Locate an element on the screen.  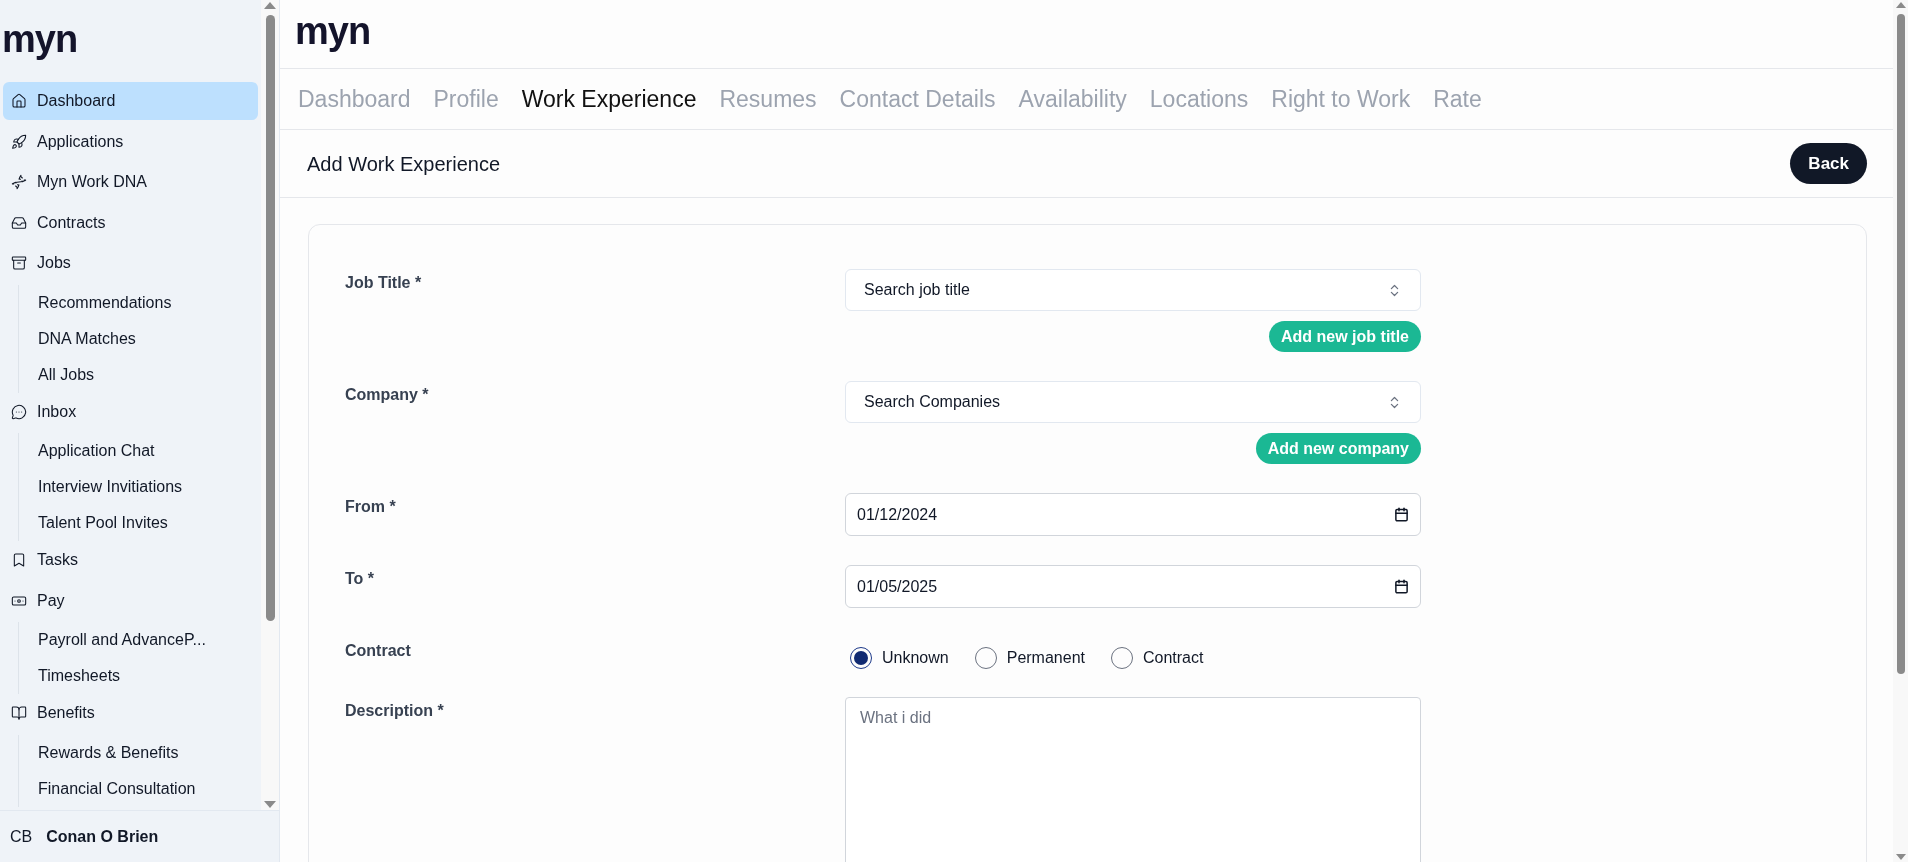
sidebar-subitem: Recommendations is located at coordinates (140, 302).